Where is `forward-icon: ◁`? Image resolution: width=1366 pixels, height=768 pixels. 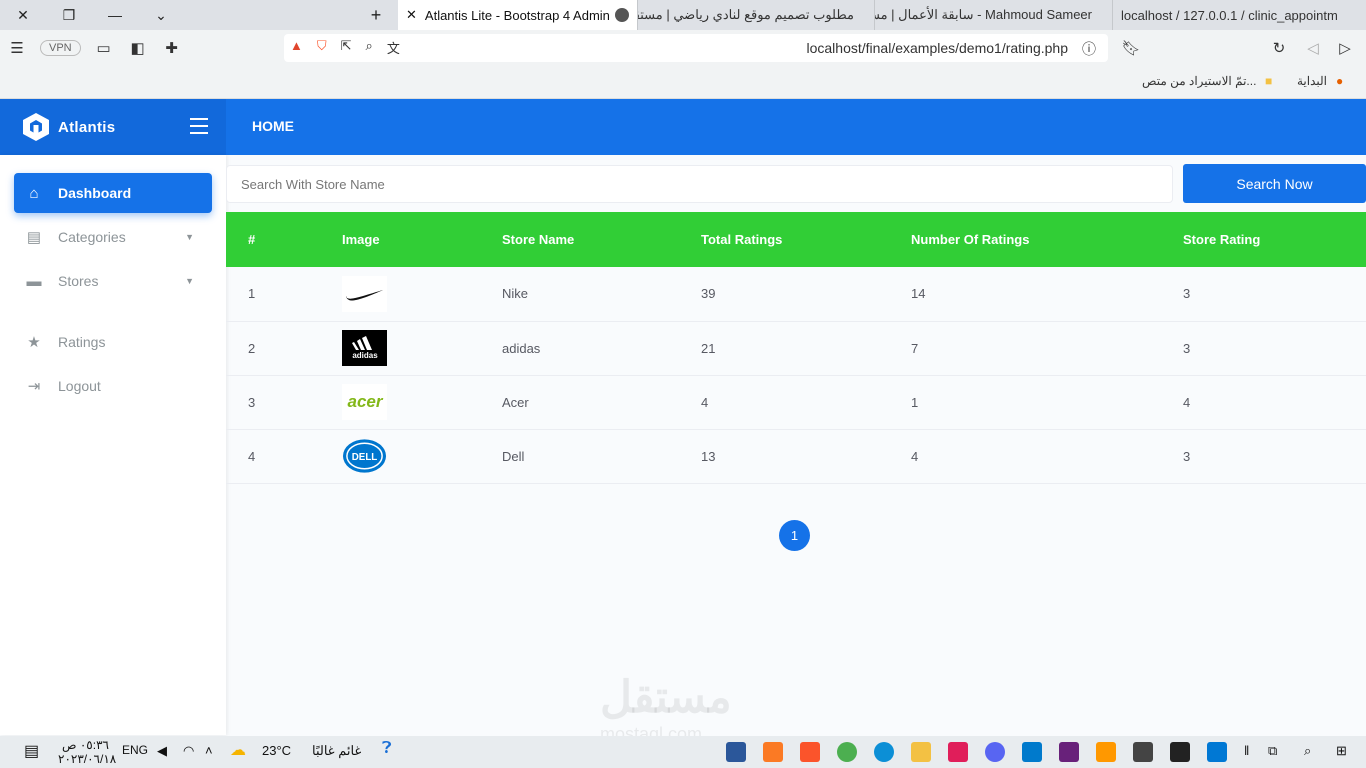 forward-icon: ◁ is located at coordinates (1313, 48).